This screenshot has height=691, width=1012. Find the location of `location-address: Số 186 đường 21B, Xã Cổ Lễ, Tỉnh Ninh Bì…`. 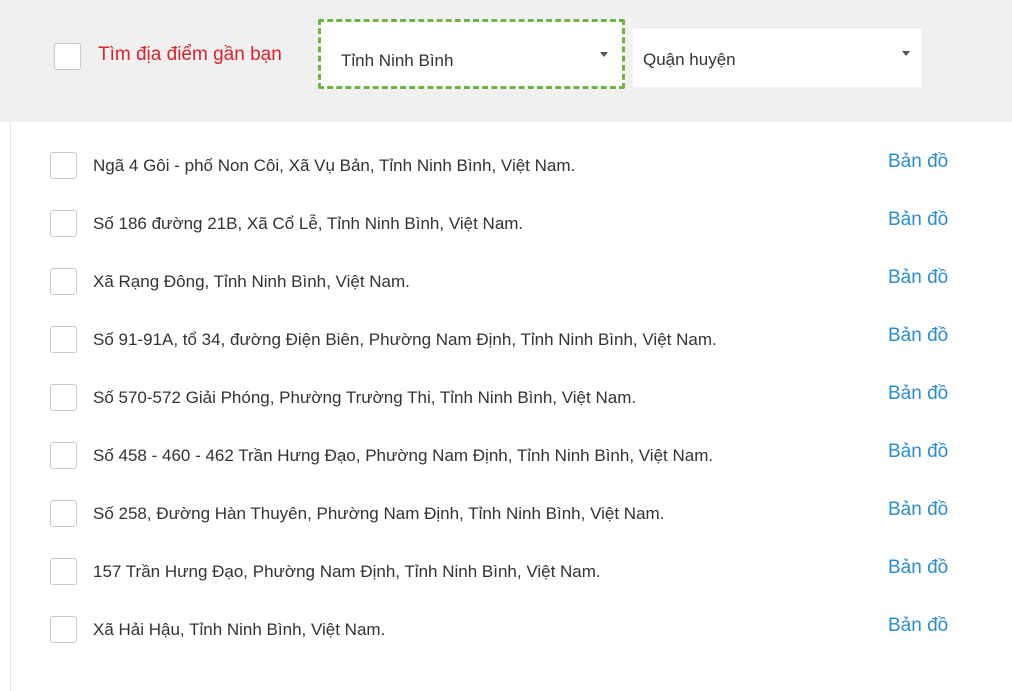

location-address: Số 186 đường 21B, Xã Cổ Lễ, Tỉnh Ninh Bì… is located at coordinates (308, 223).